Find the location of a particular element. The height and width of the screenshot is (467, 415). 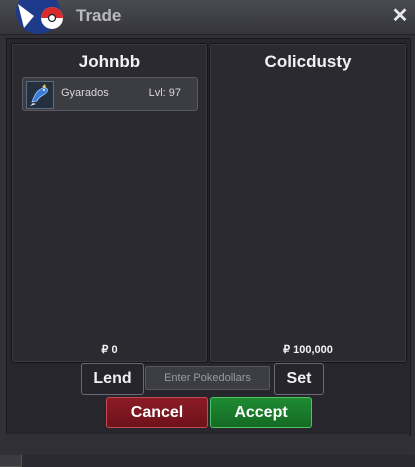

item-name: Gyarados is located at coordinates (85, 93).